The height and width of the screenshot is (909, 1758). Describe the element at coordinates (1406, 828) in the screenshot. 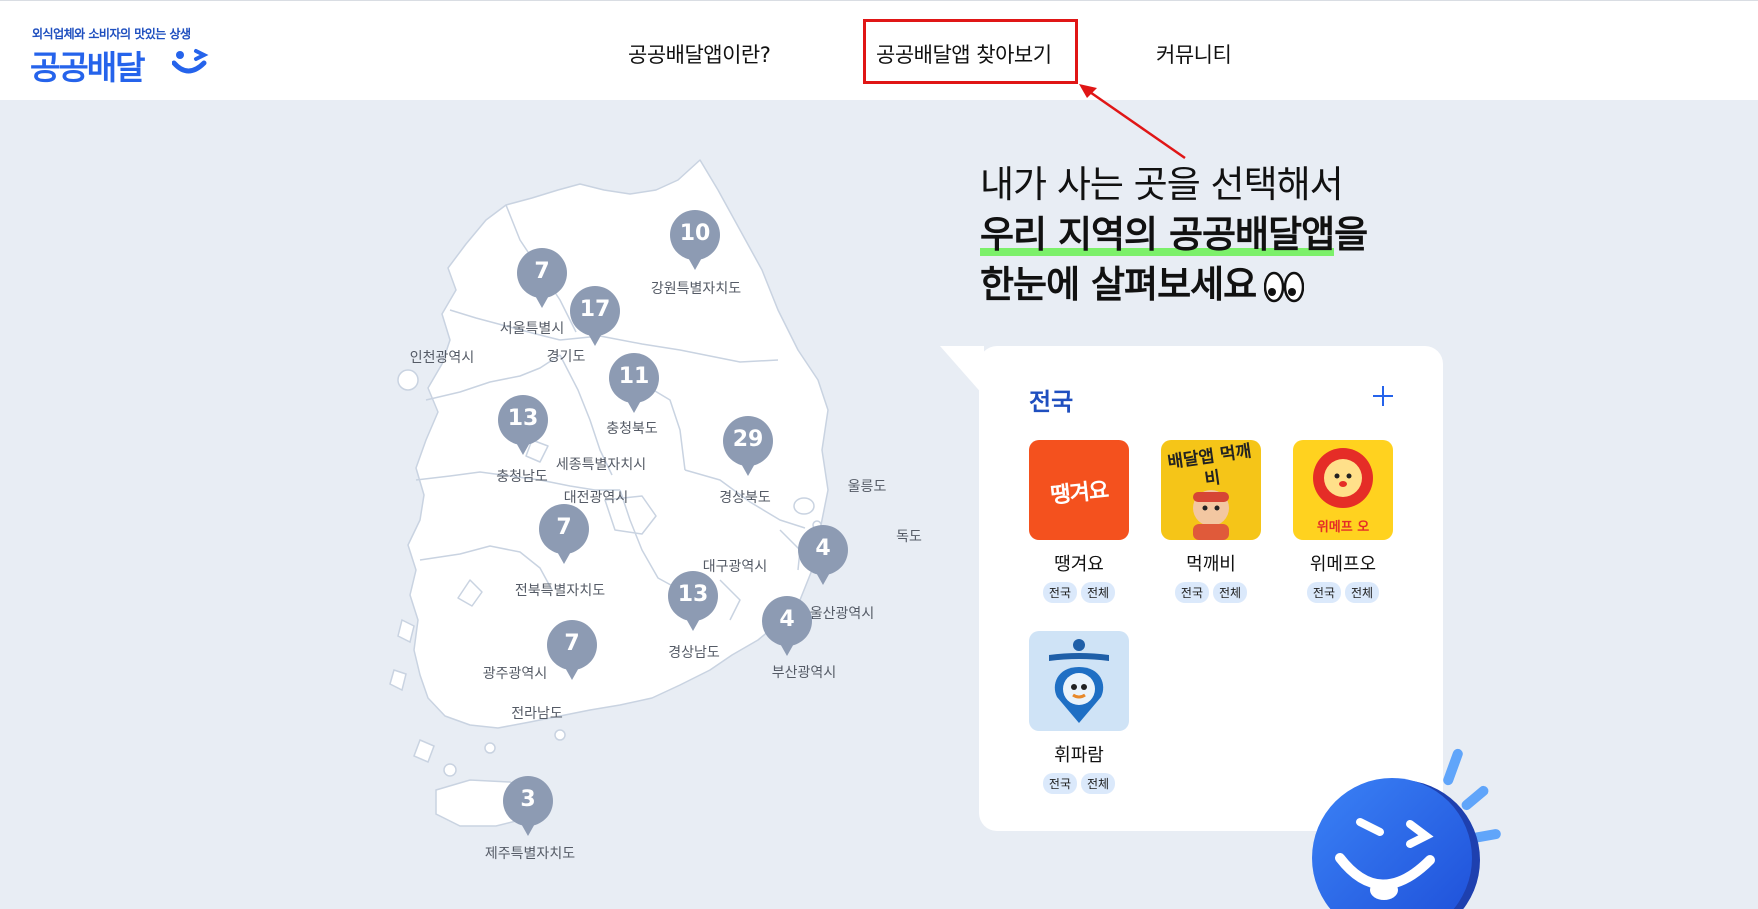

I see `winking-mascot-icon` at that location.